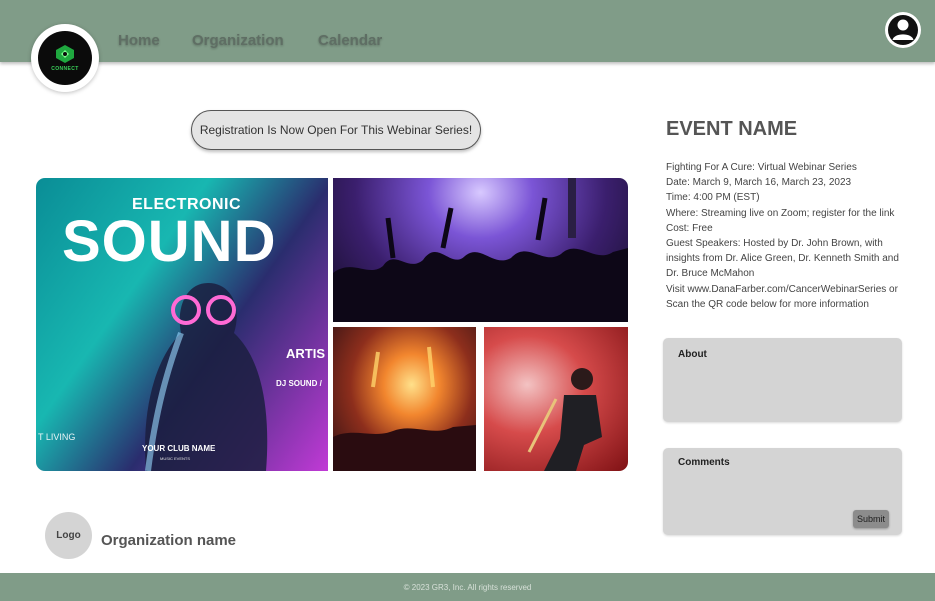  I want to click on footer-copyright: © 2023 GR3, Inc. All rights reserved, so click(467, 587).